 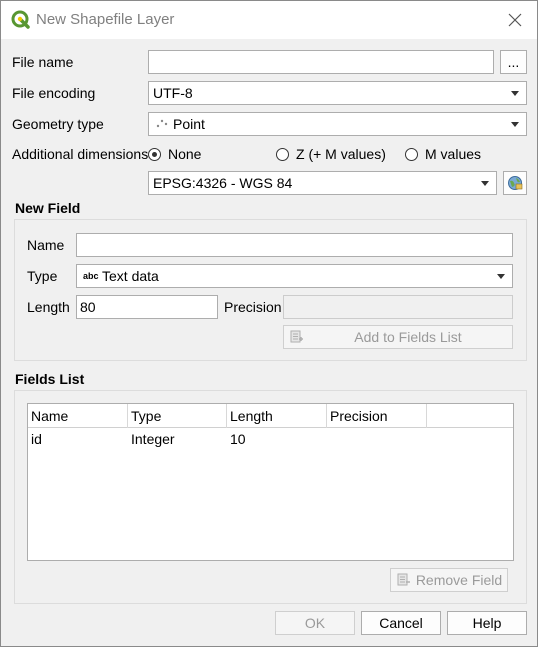 What do you see at coordinates (162, 123) in the screenshot?
I see `point-geometry-icon` at bounding box center [162, 123].